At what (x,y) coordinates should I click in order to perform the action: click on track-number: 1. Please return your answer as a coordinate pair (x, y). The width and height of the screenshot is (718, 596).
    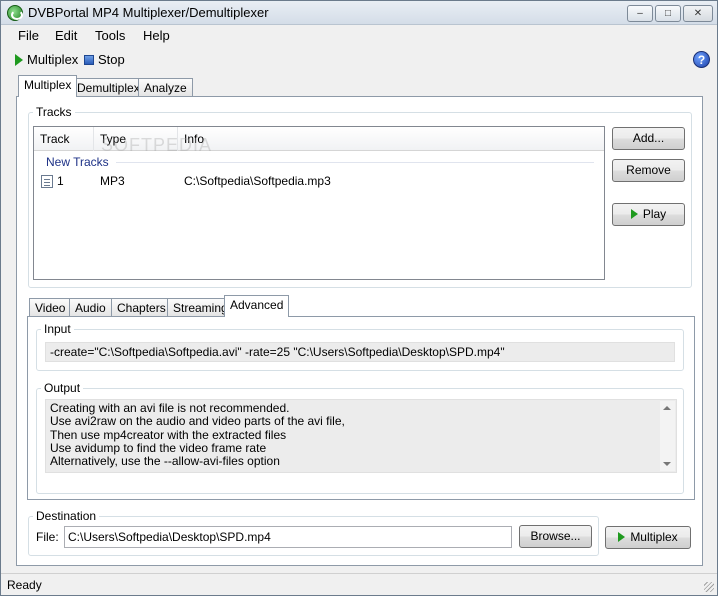
    Looking at the image, I should click on (60, 181).